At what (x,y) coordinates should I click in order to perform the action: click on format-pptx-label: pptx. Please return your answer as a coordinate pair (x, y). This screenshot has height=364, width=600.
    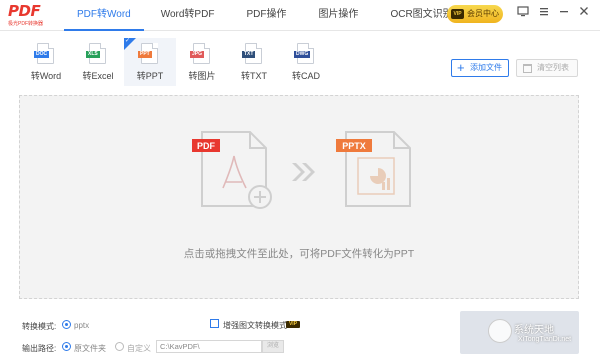
    Looking at the image, I should click on (82, 325).